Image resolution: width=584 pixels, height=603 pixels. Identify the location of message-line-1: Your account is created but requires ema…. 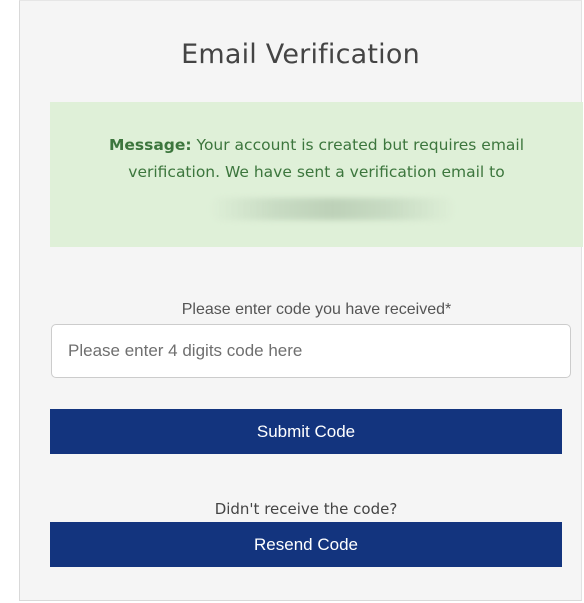
(358, 145).